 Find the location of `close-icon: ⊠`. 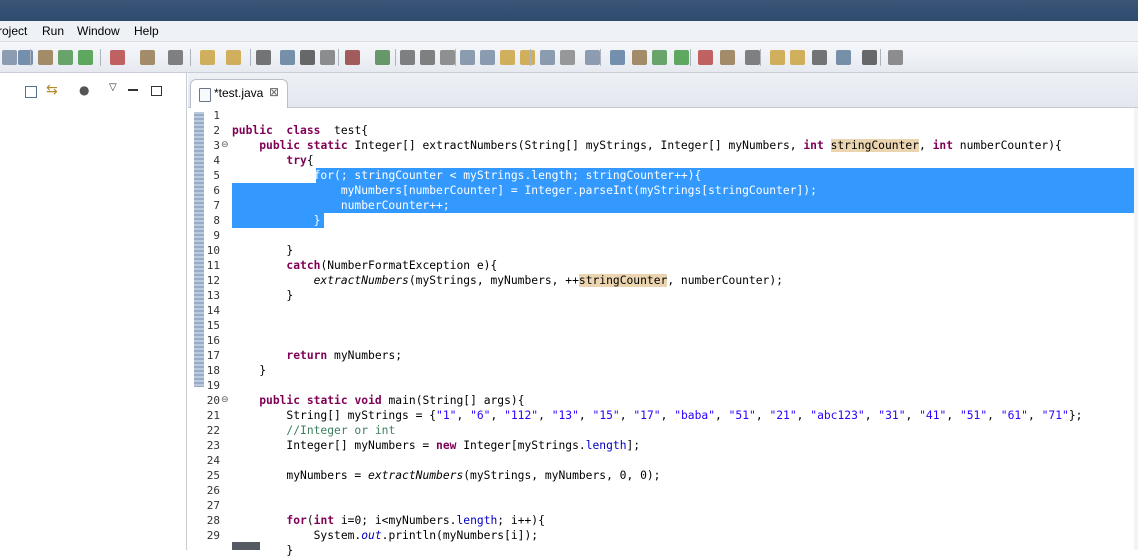

close-icon: ⊠ is located at coordinates (274, 92).